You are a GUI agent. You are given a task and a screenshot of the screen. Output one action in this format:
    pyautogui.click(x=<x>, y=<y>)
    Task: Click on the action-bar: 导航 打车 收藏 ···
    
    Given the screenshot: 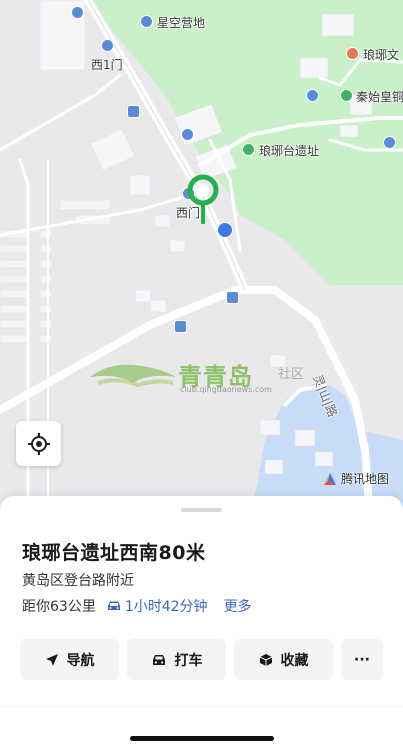 What is the action you would take?
    pyautogui.click(x=201, y=659)
    